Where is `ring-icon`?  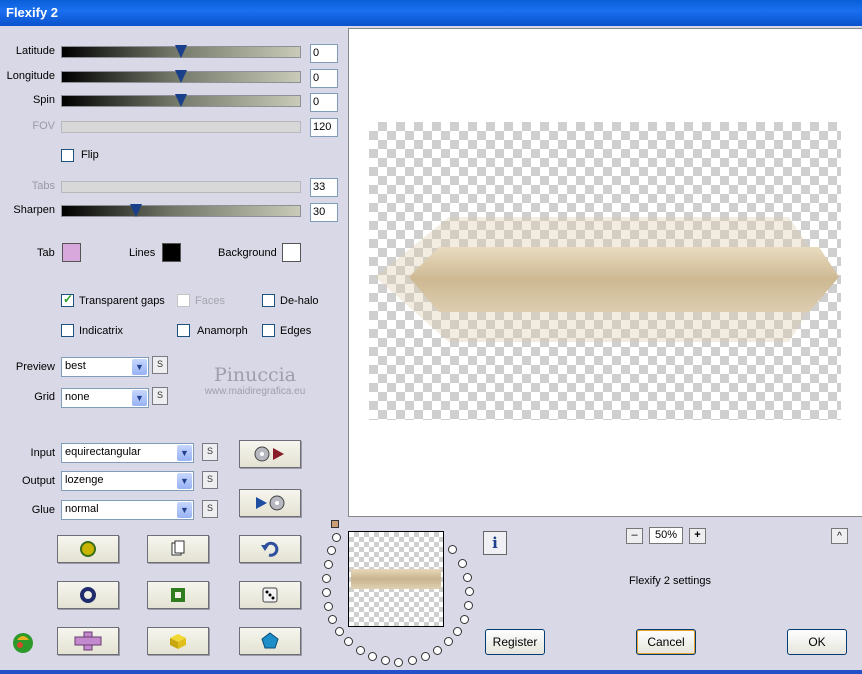
ring-icon is located at coordinates (88, 595).